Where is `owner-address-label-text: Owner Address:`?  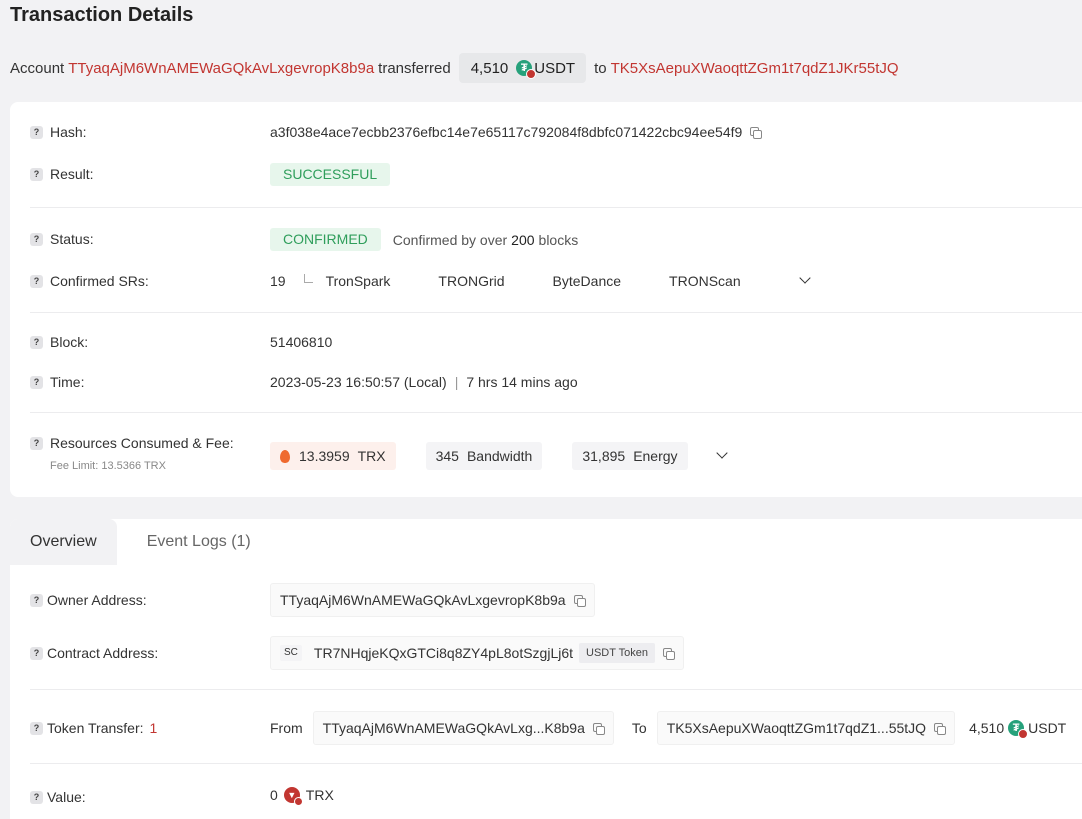 owner-address-label-text: Owner Address: is located at coordinates (97, 600).